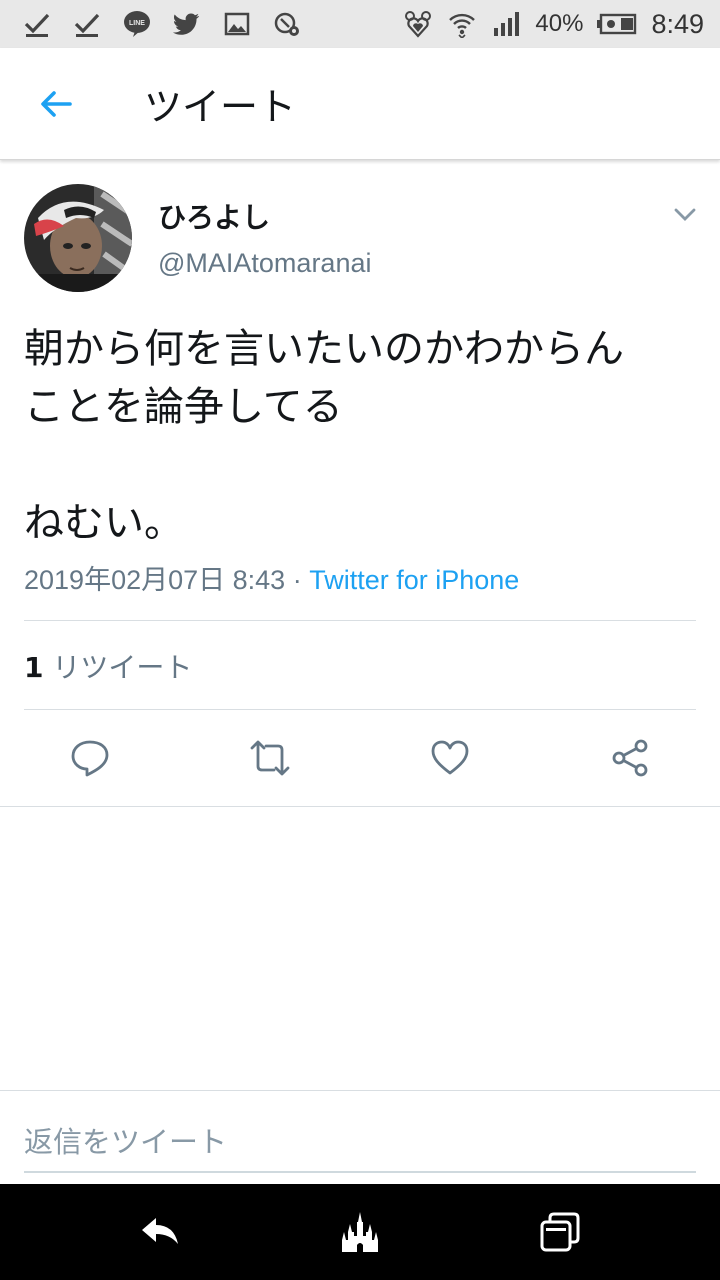  What do you see at coordinates (78, 238) in the screenshot?
I see `avatar` at bounding box center [78, 238].